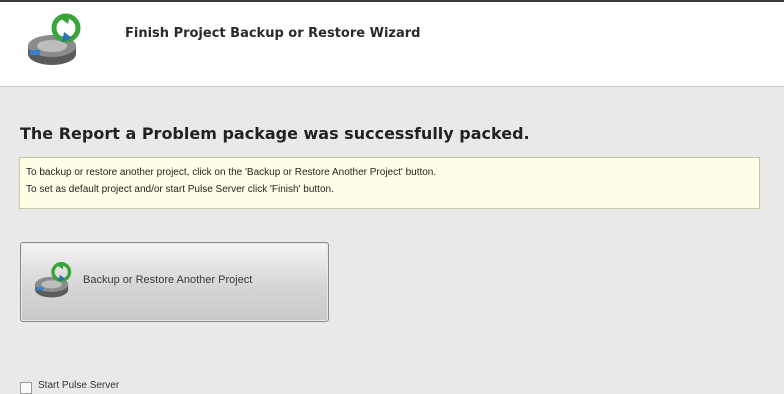 Image resolution: width=784 pixels, height=394 pixels. I want to click on start-pulse-server-checkbox, so click(26, 388).